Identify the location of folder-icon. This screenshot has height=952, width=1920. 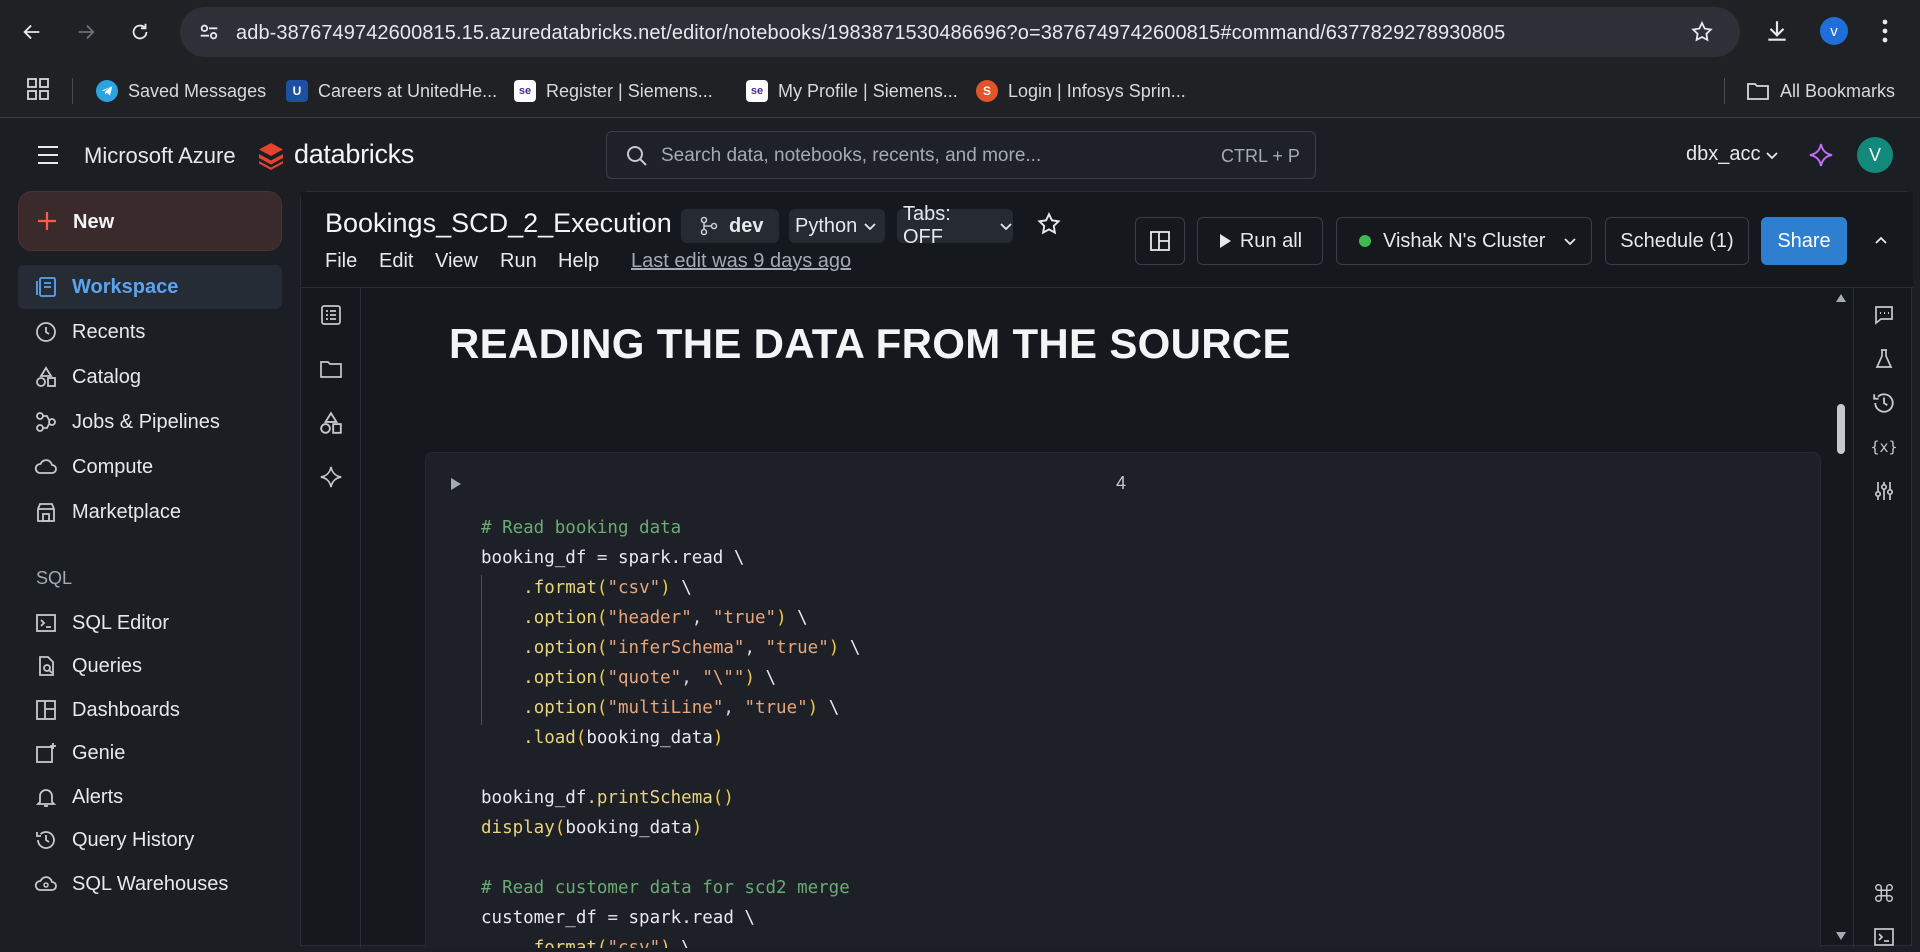
(331, 369).